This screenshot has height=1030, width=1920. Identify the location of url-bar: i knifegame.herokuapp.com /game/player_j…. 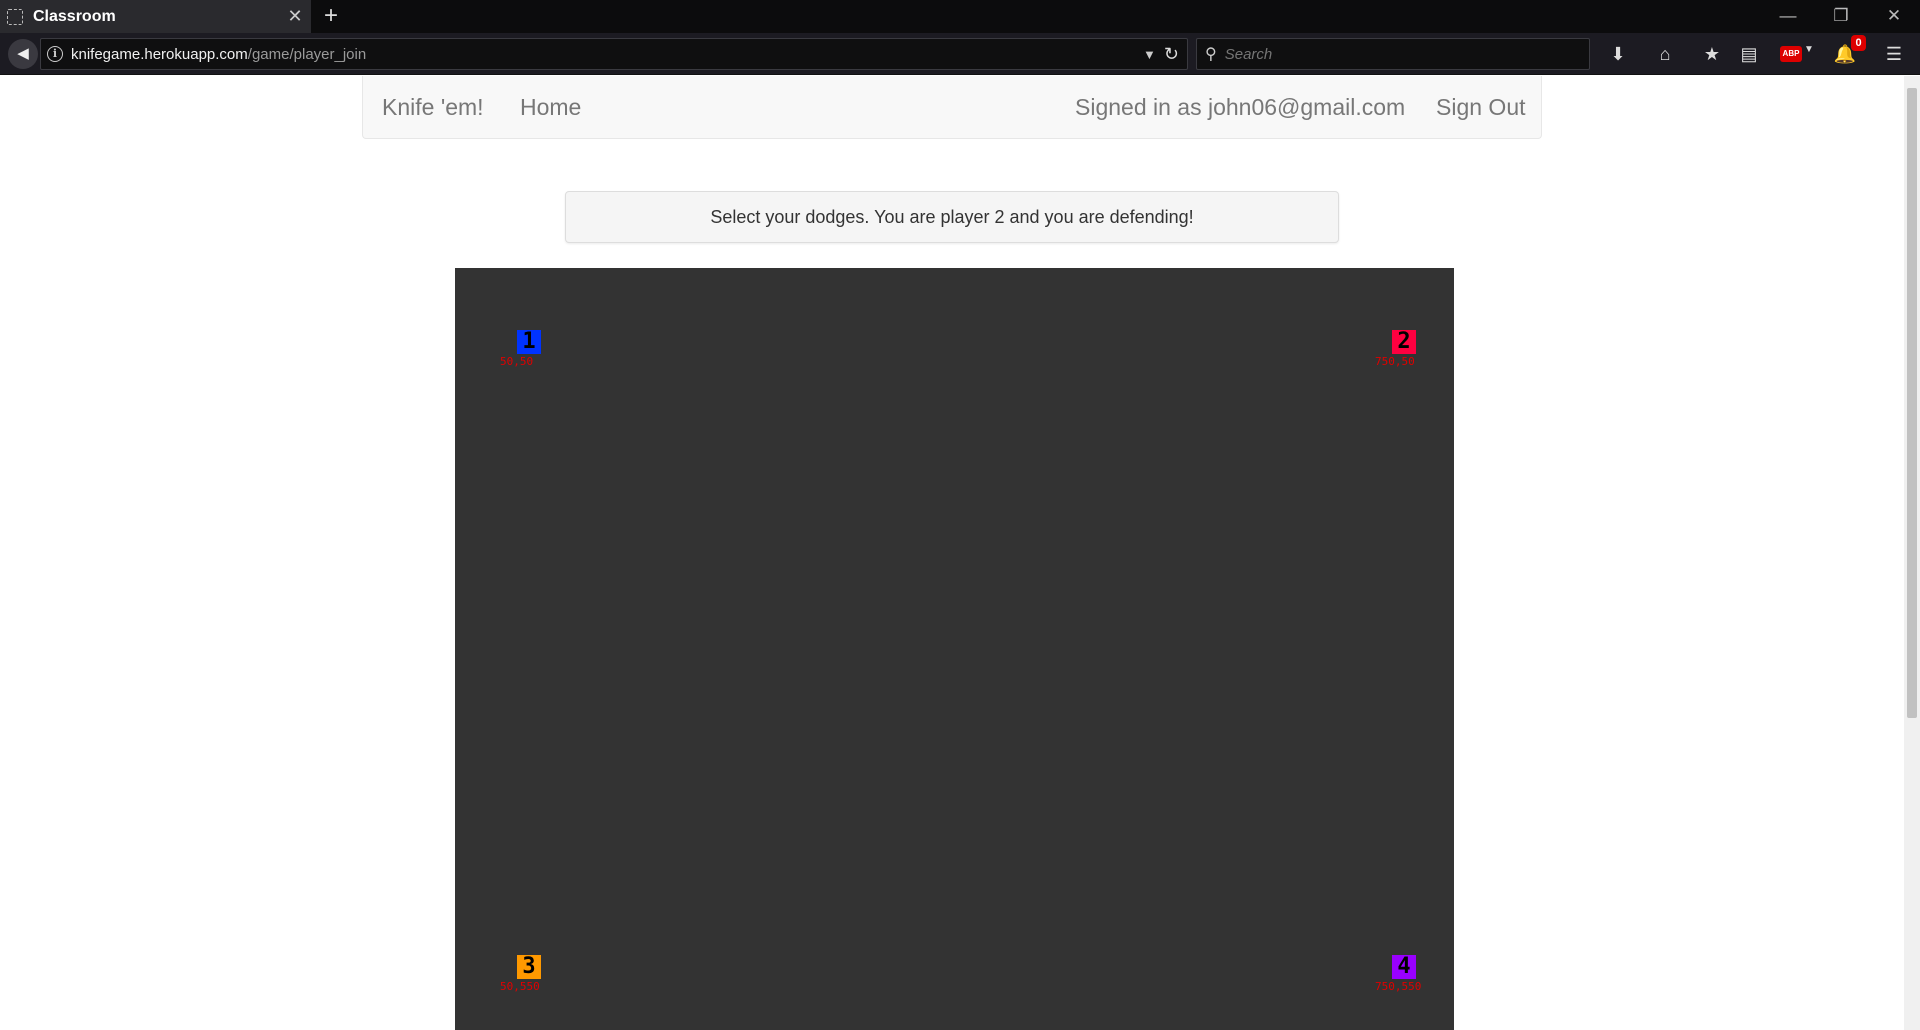
(614, 54).